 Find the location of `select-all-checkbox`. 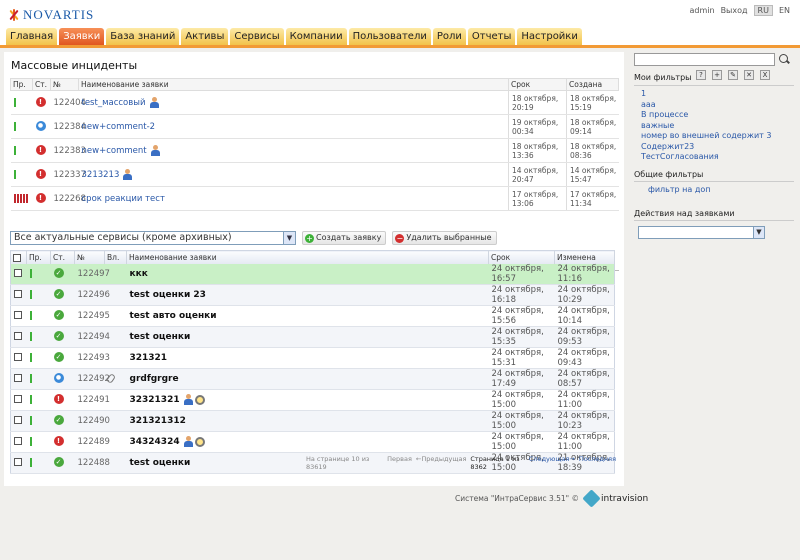

select-all-checkbox is located at coordinates (17, 257).